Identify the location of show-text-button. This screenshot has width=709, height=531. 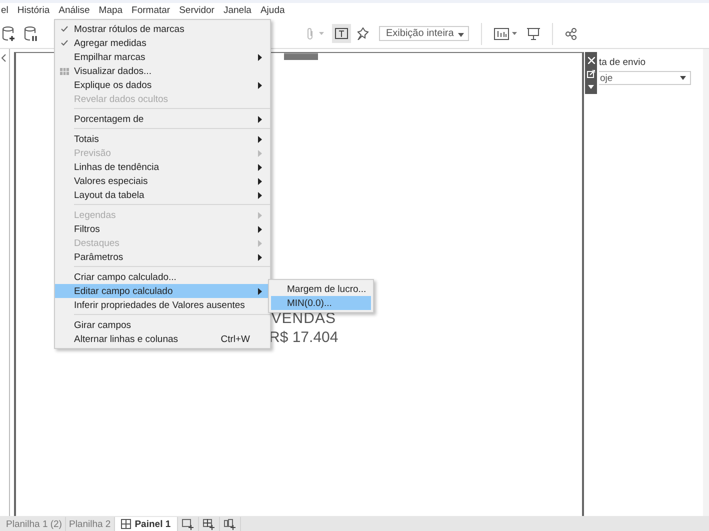
(341, 33).